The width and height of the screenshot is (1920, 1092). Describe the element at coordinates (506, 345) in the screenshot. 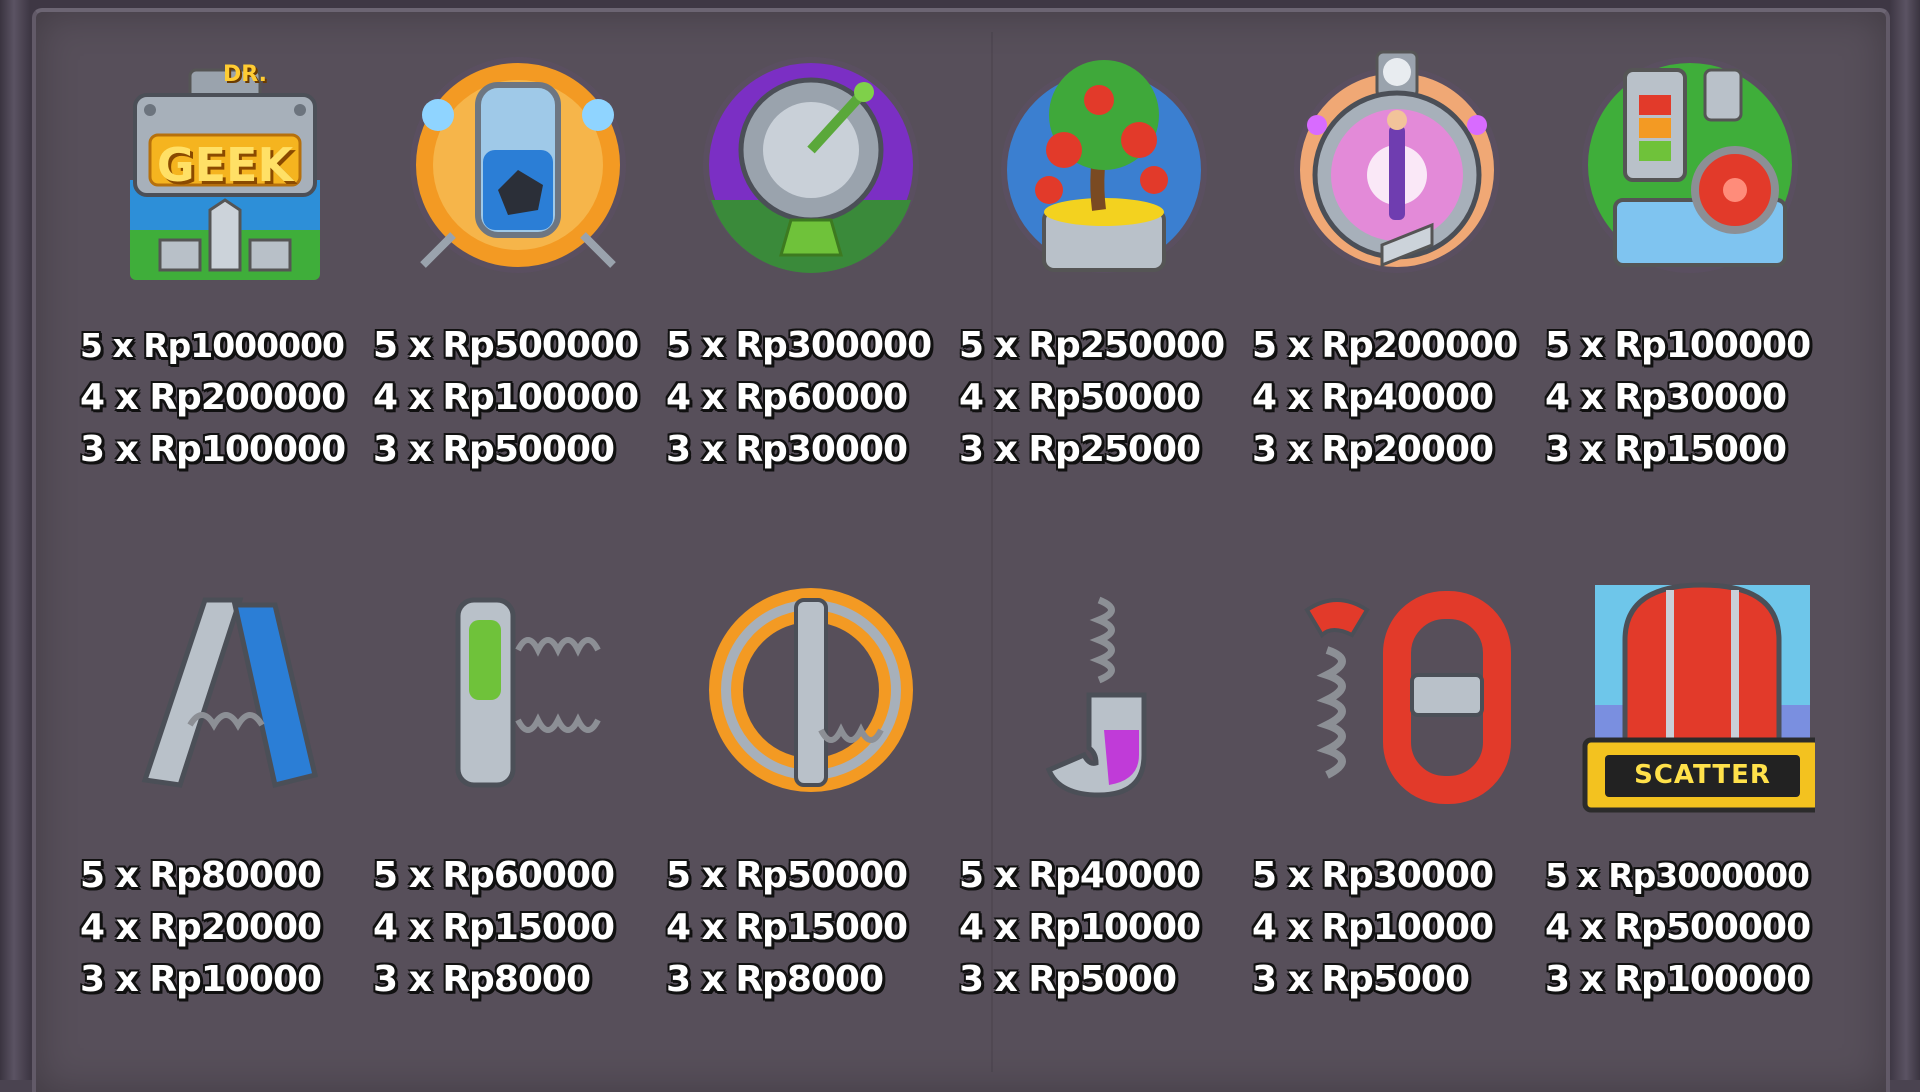

I see `pay-5-of-a-kind: 5 x Rp500000` at that location.